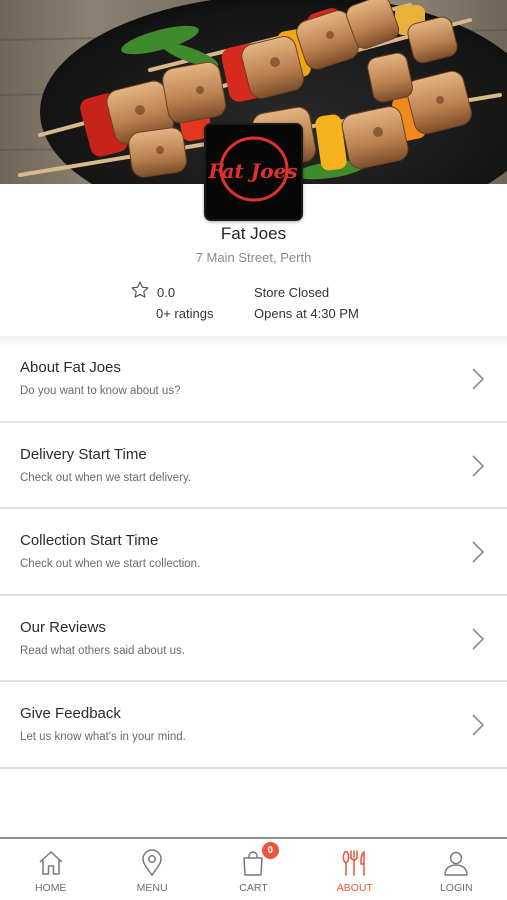  I want to click on store-name: Fat Joes, so click(253, 233).